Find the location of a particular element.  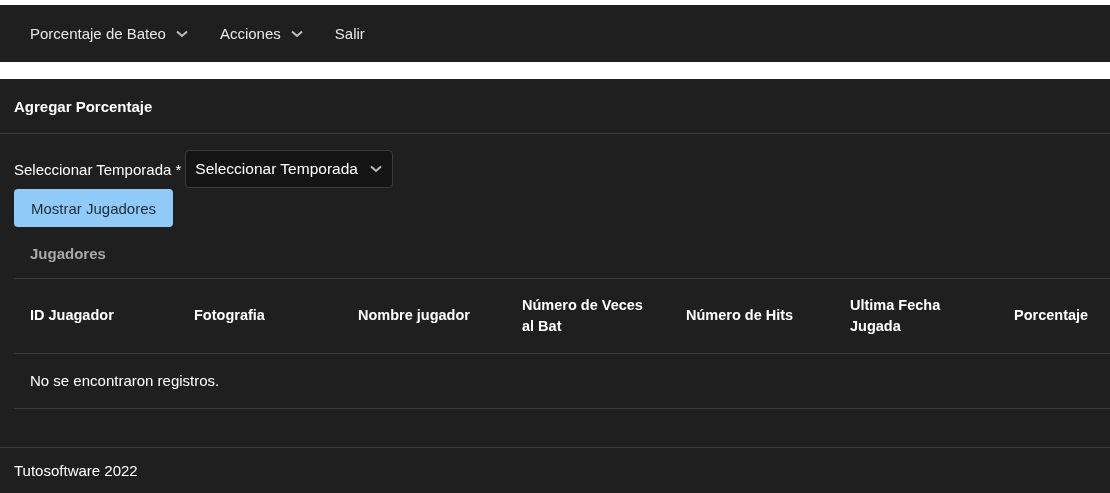

column-header: Número de Hits is located at coordinates (752, 316).